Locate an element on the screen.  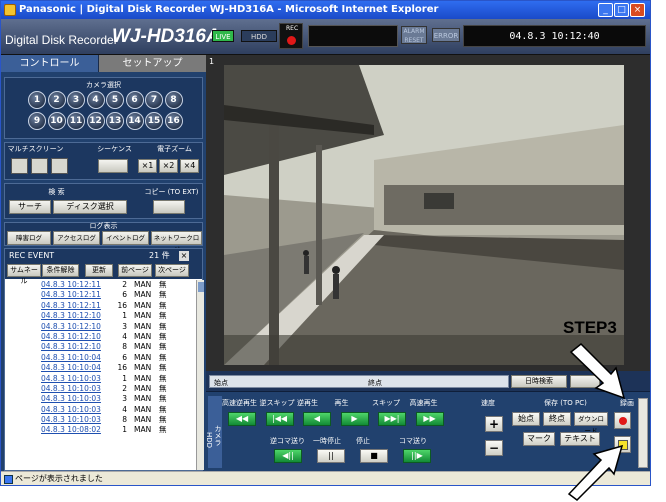
arrow-to-stop-icon is located at coordinates (595, 472).